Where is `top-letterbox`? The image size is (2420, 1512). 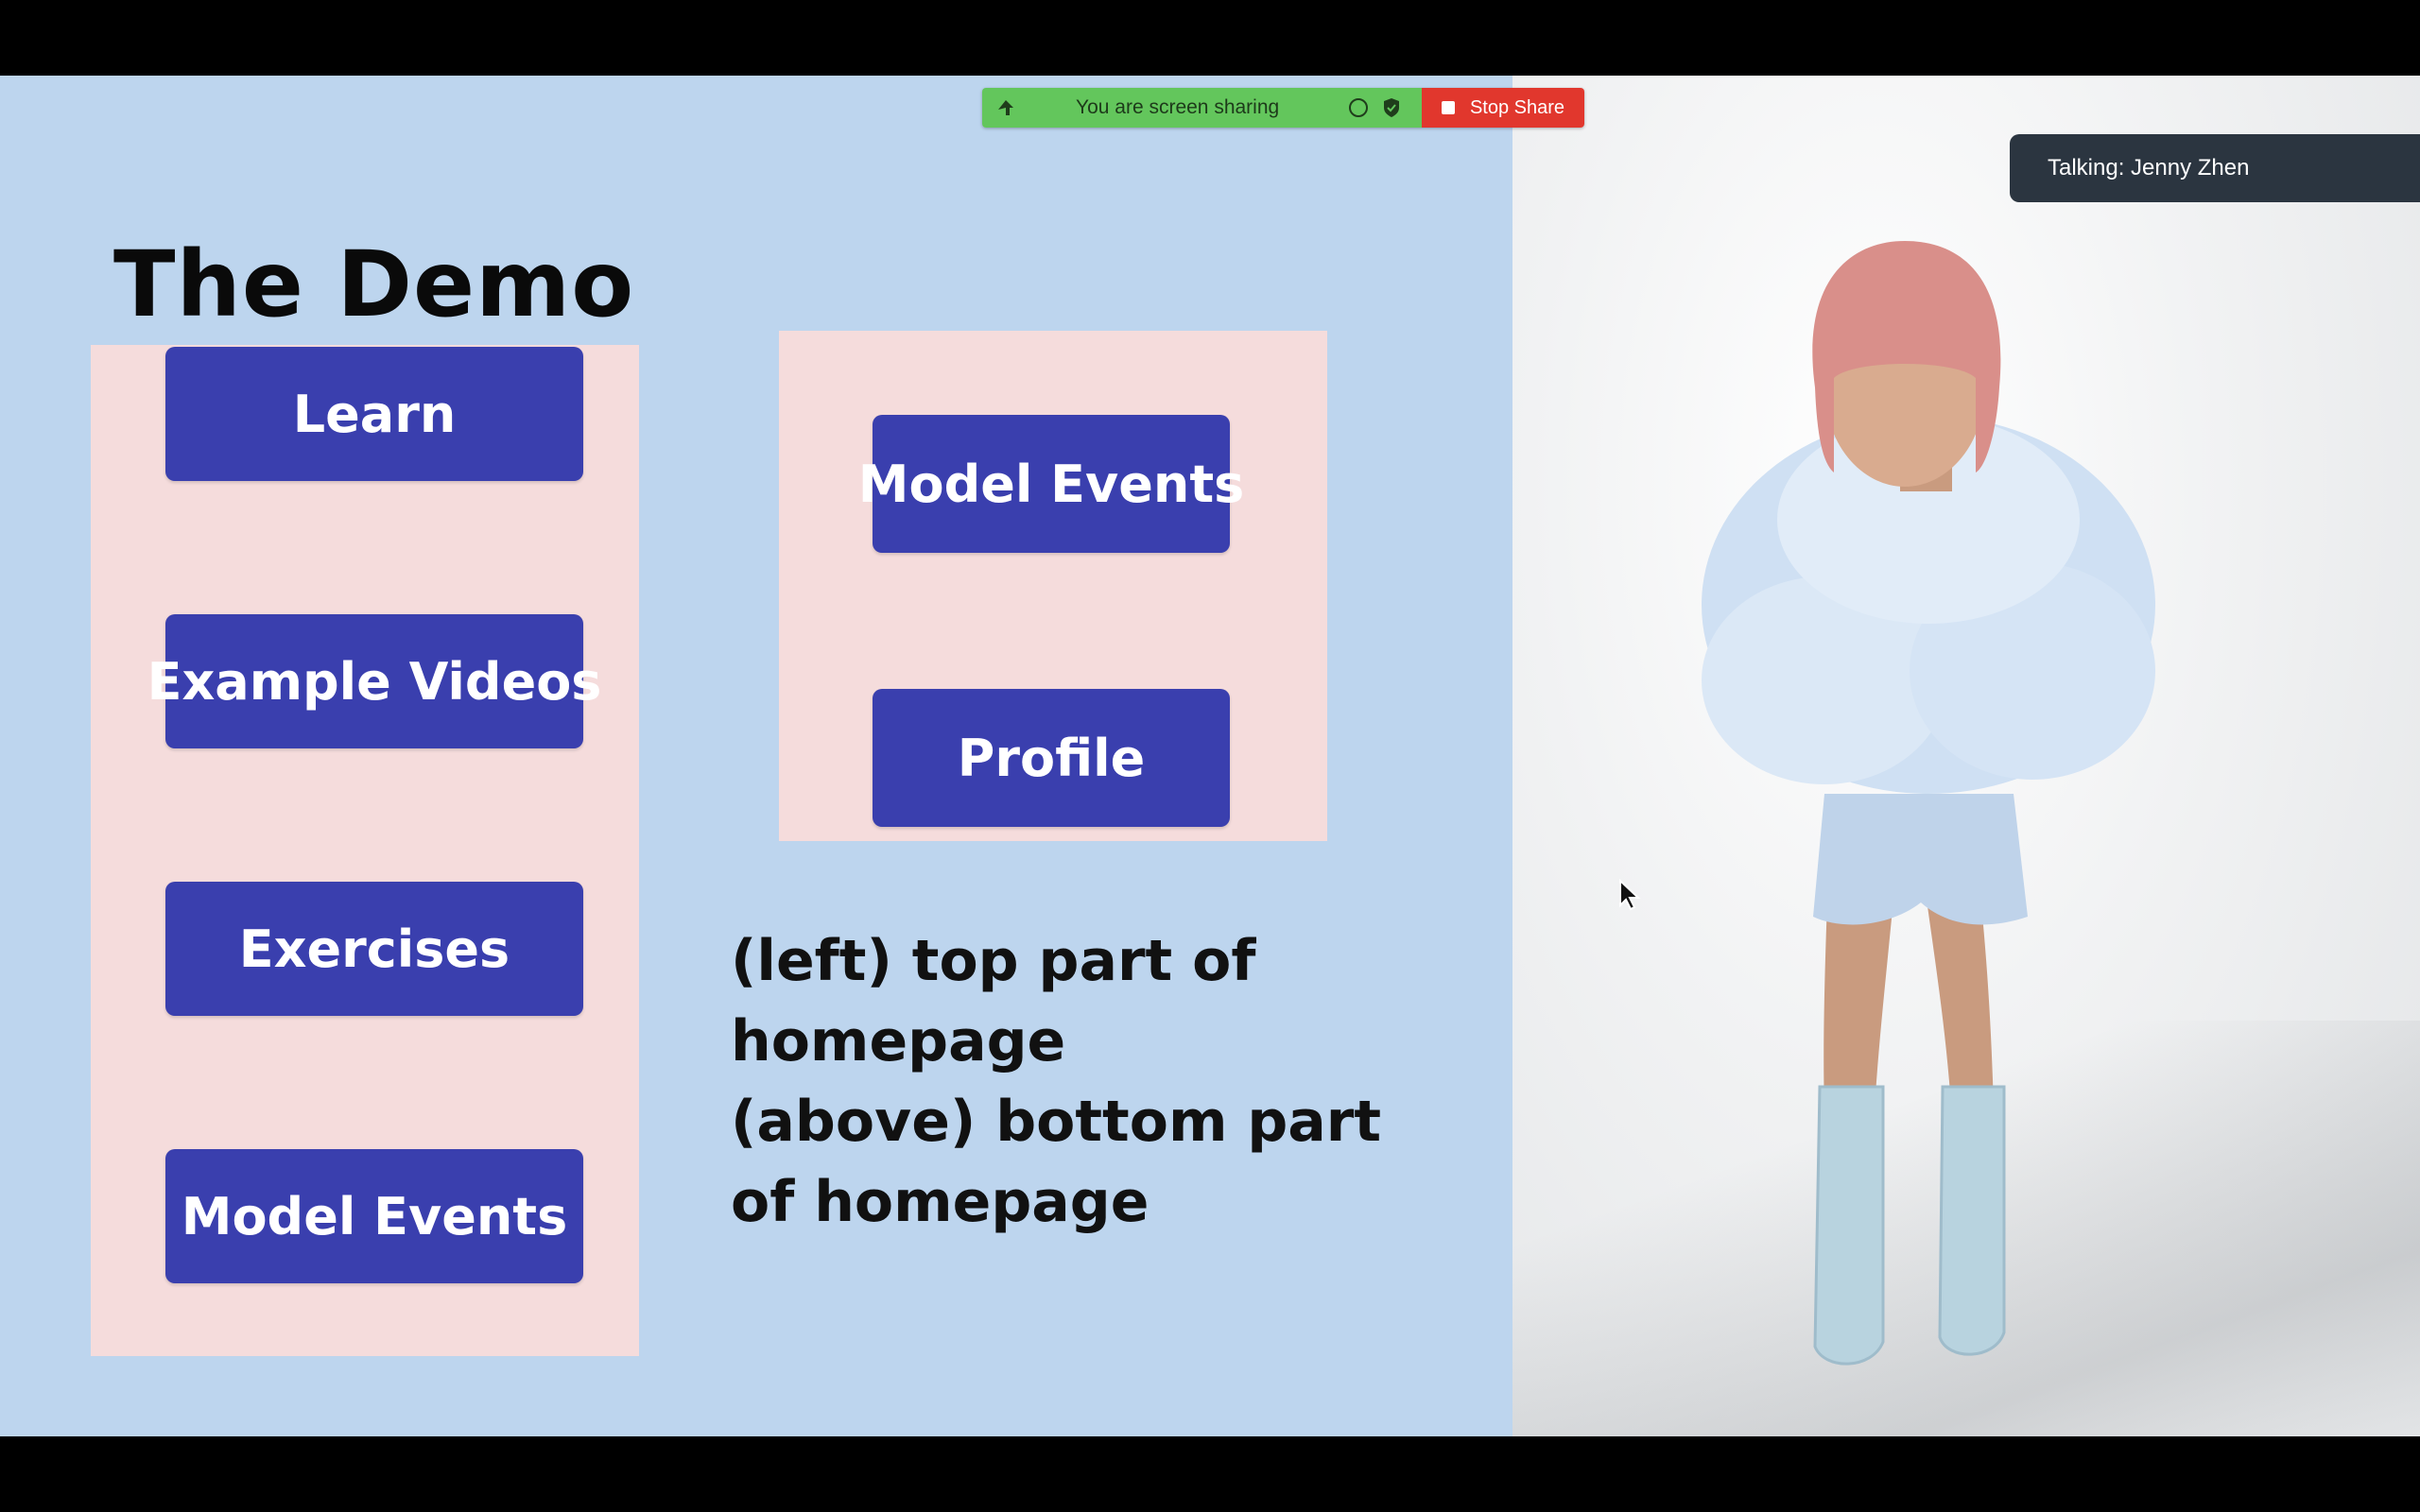 top-letterbox is located at coordinates (1210, 38).